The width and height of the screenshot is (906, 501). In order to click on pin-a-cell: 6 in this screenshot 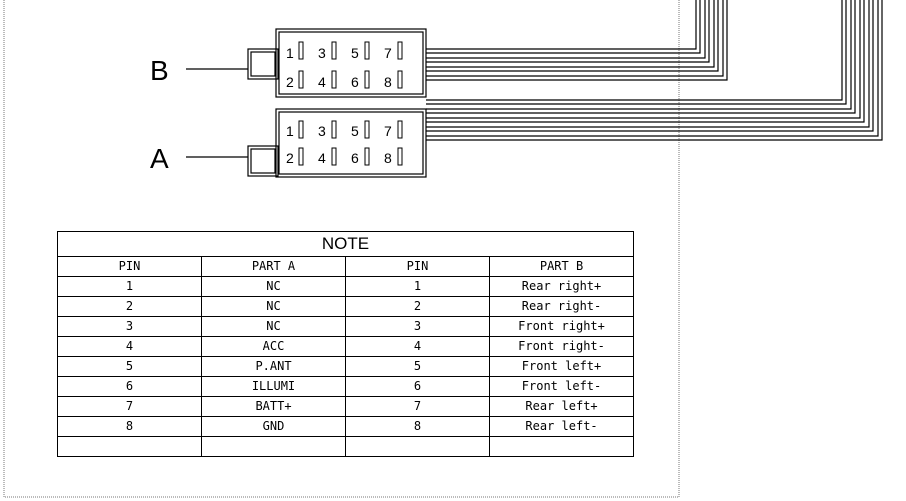, I will do `click(129, 386)`.